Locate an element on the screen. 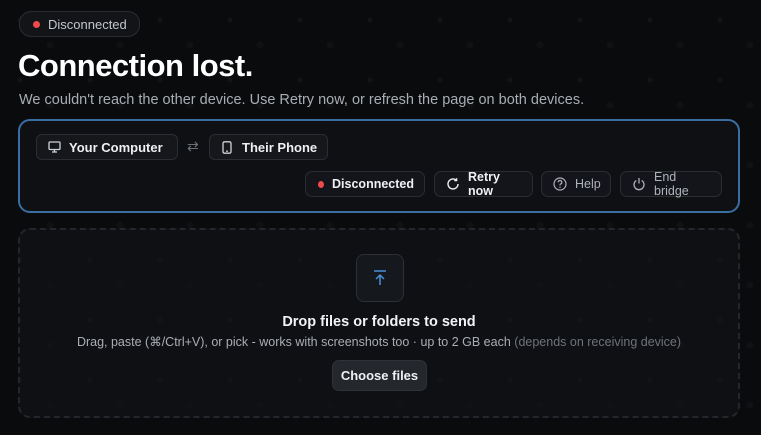 This screenshot has height=435, width=761. end-bridge-label: End bridge is located at coordinates (671, 184).